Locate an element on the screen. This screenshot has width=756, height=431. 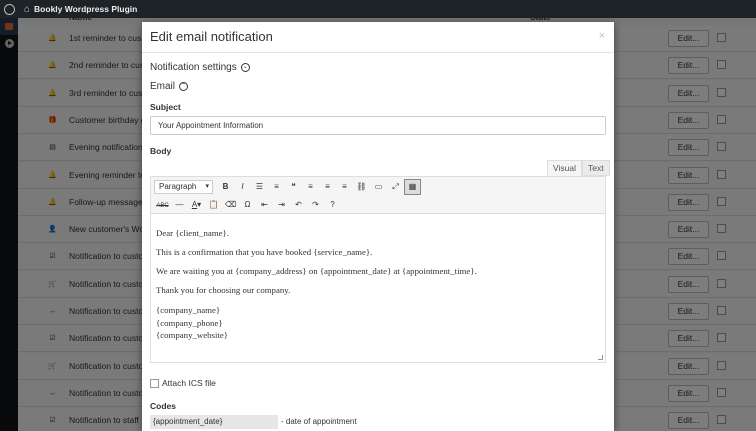
special-character-button: Ω is located at coordinates (247, 205).